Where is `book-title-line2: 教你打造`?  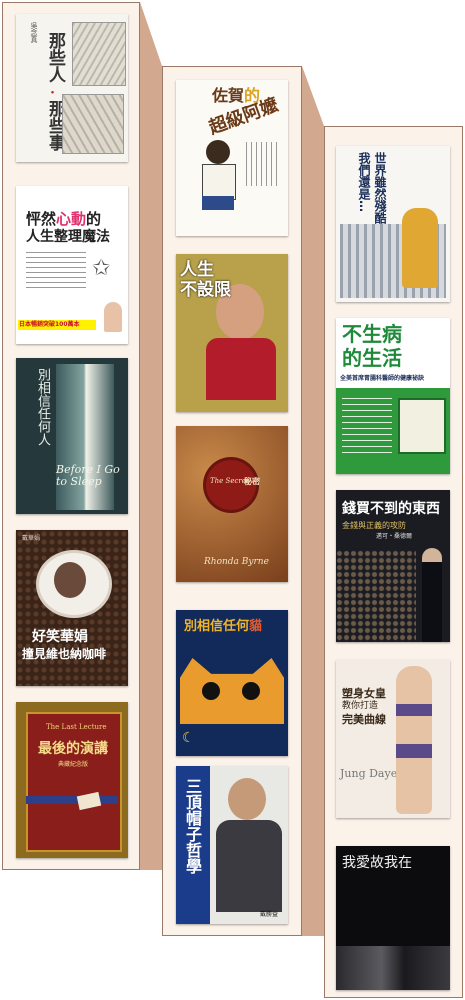 book-title-line2: 教你打造 is located at coordinates (360, 706).